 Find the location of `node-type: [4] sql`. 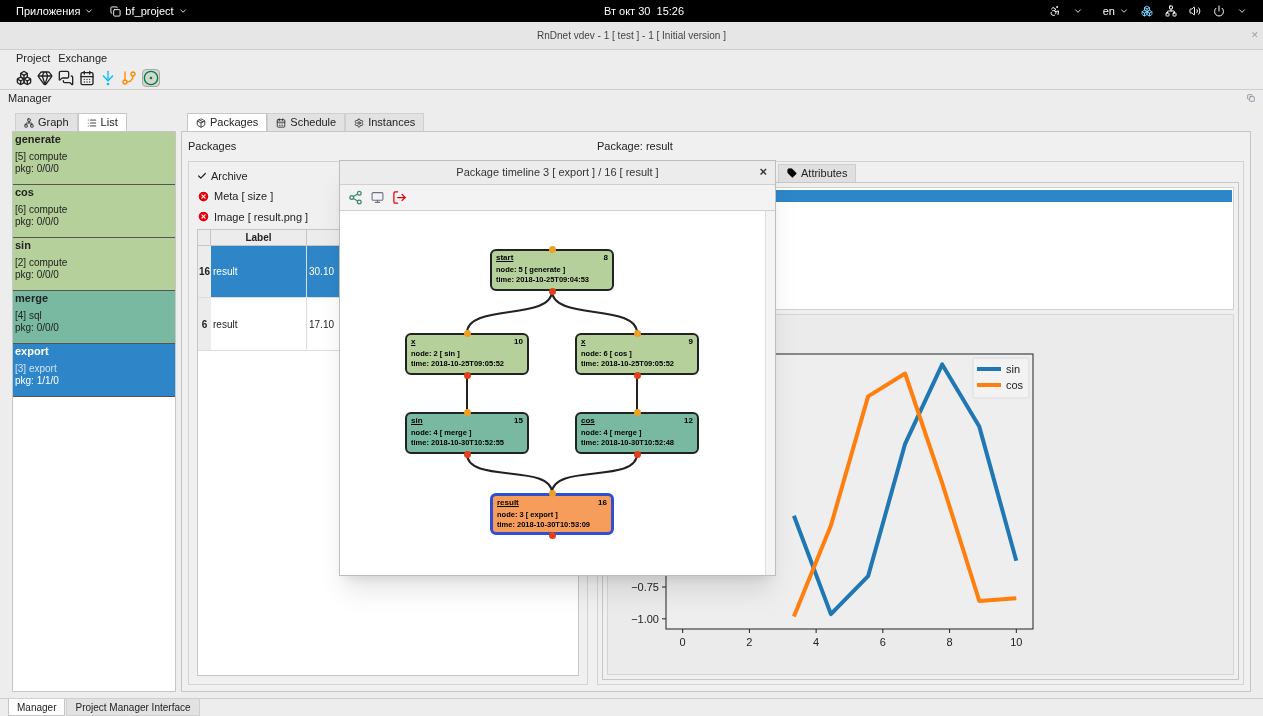

node-type: [4] sql is located at coordinates (29, 316).